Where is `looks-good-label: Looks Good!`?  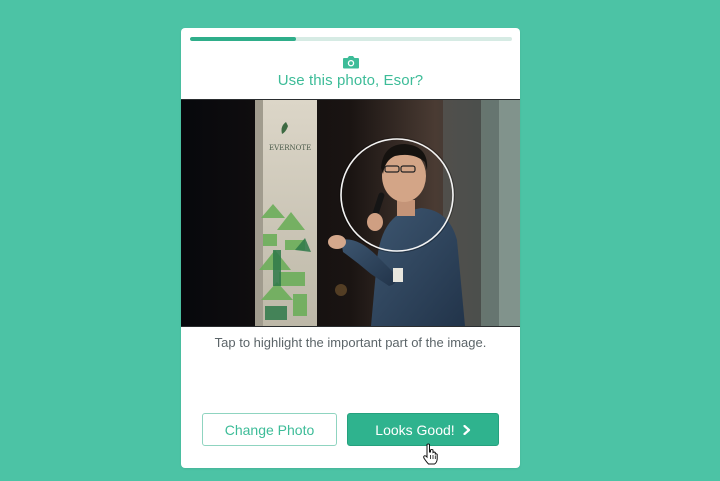 looks-good-label: Looks Good! is located at coordinates (415, 429).